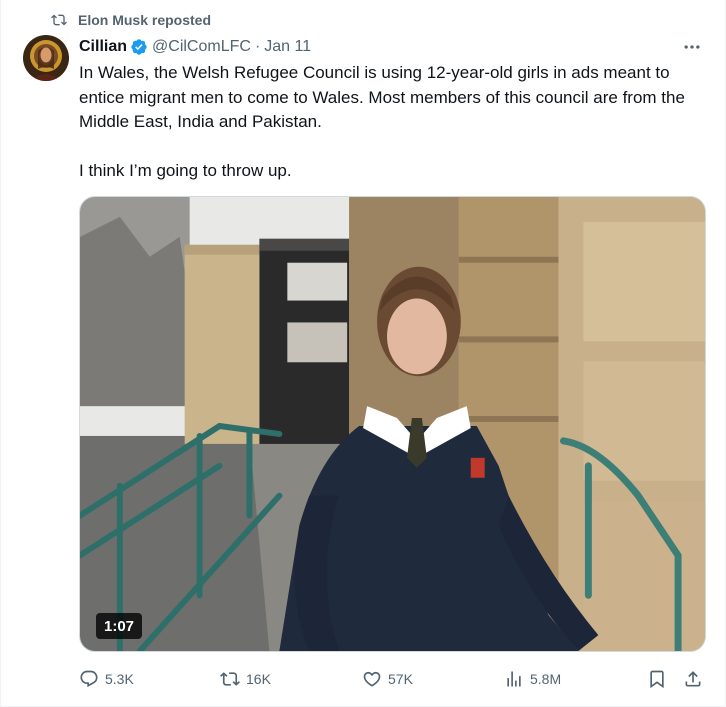 The height and width of the screenshot is (707, 726). I want to click on author-name: Cillian, so click(103, 47).